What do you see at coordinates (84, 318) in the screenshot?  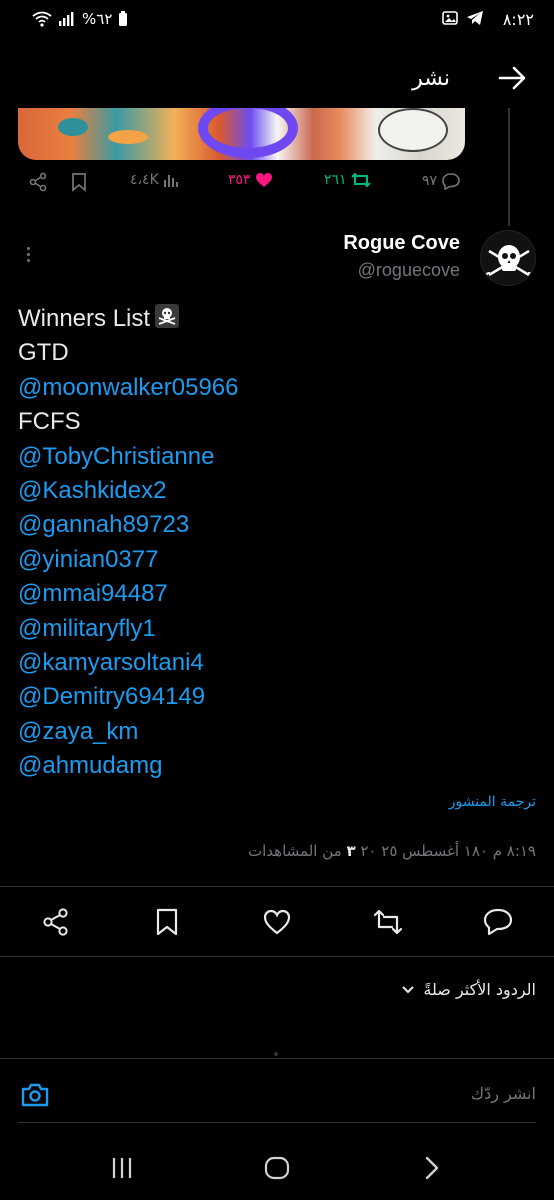 I see `post-line-text: Winners List` at bounding box center [84, 318].